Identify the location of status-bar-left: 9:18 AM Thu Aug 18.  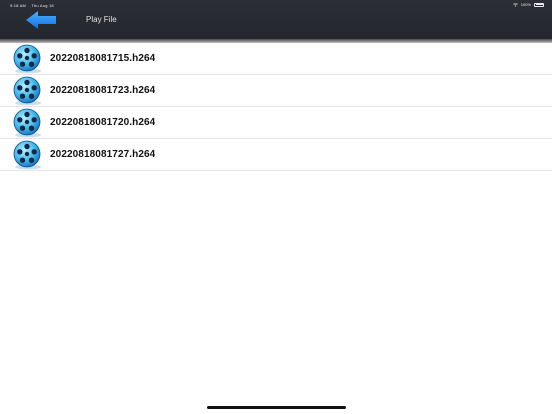
(34, 5).